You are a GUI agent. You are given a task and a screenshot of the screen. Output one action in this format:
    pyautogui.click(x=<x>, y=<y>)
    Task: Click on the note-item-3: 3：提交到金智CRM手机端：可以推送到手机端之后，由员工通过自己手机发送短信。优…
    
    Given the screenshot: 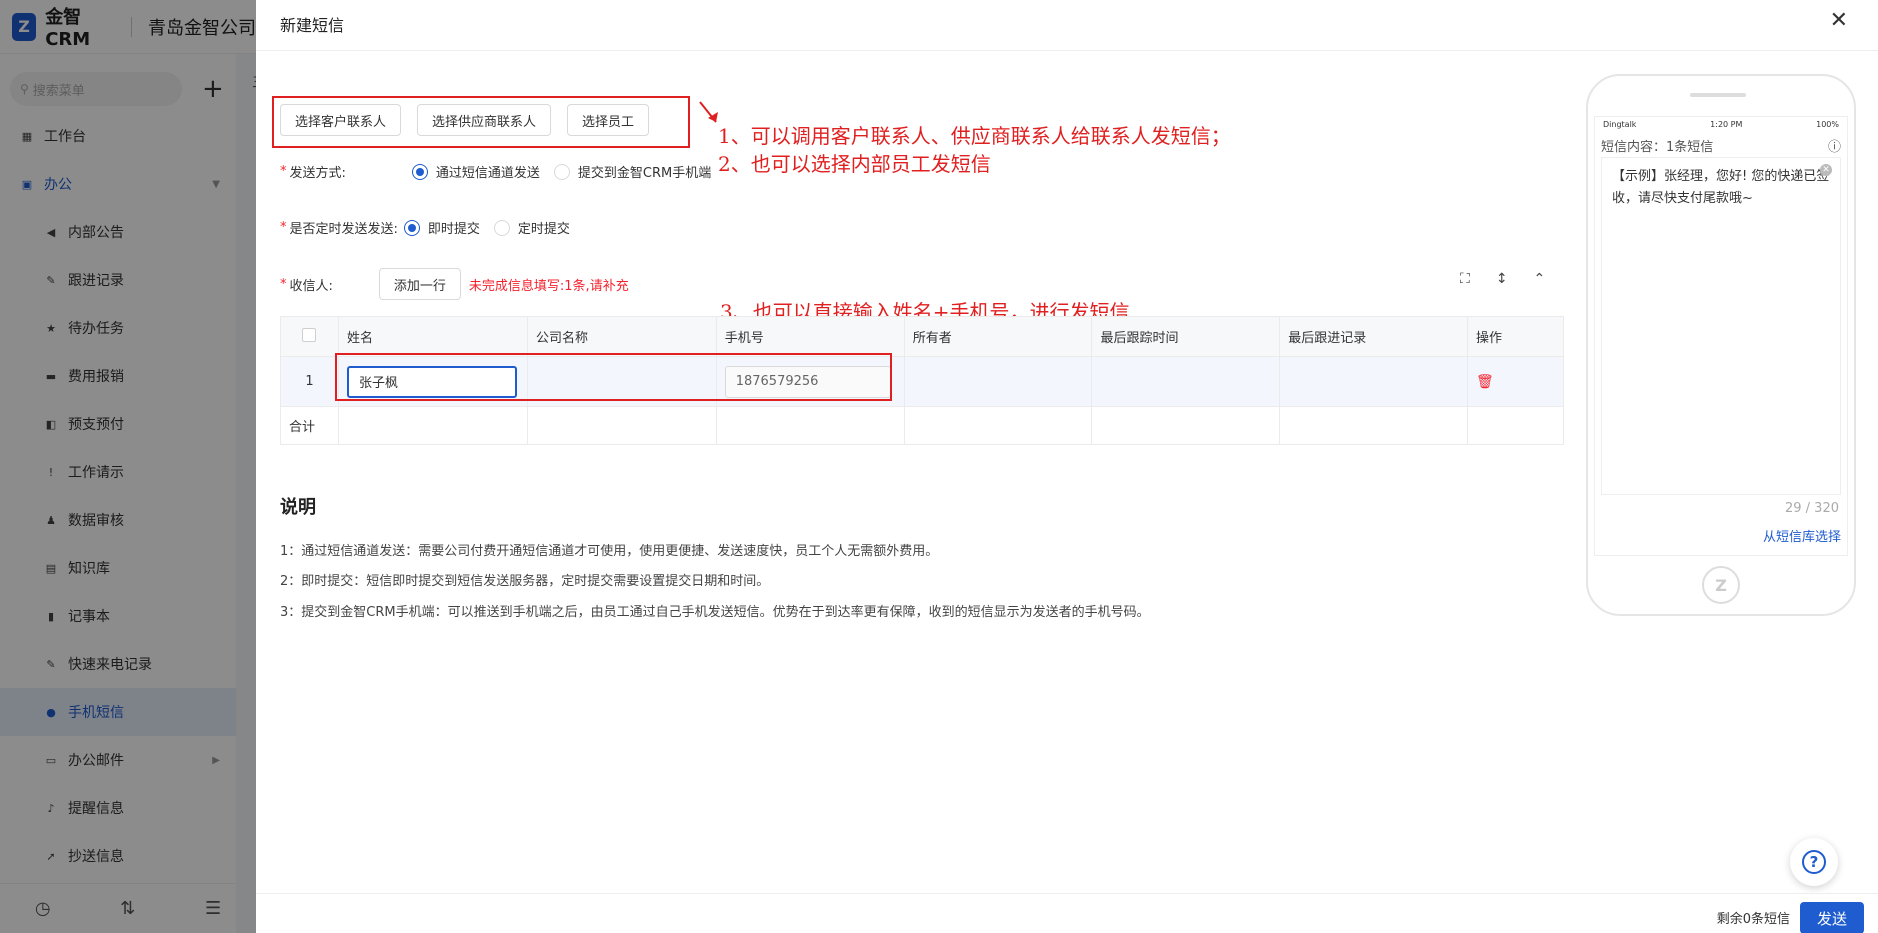 What is the action you would take?
    pyautogui.click(x=715, y=612)
    